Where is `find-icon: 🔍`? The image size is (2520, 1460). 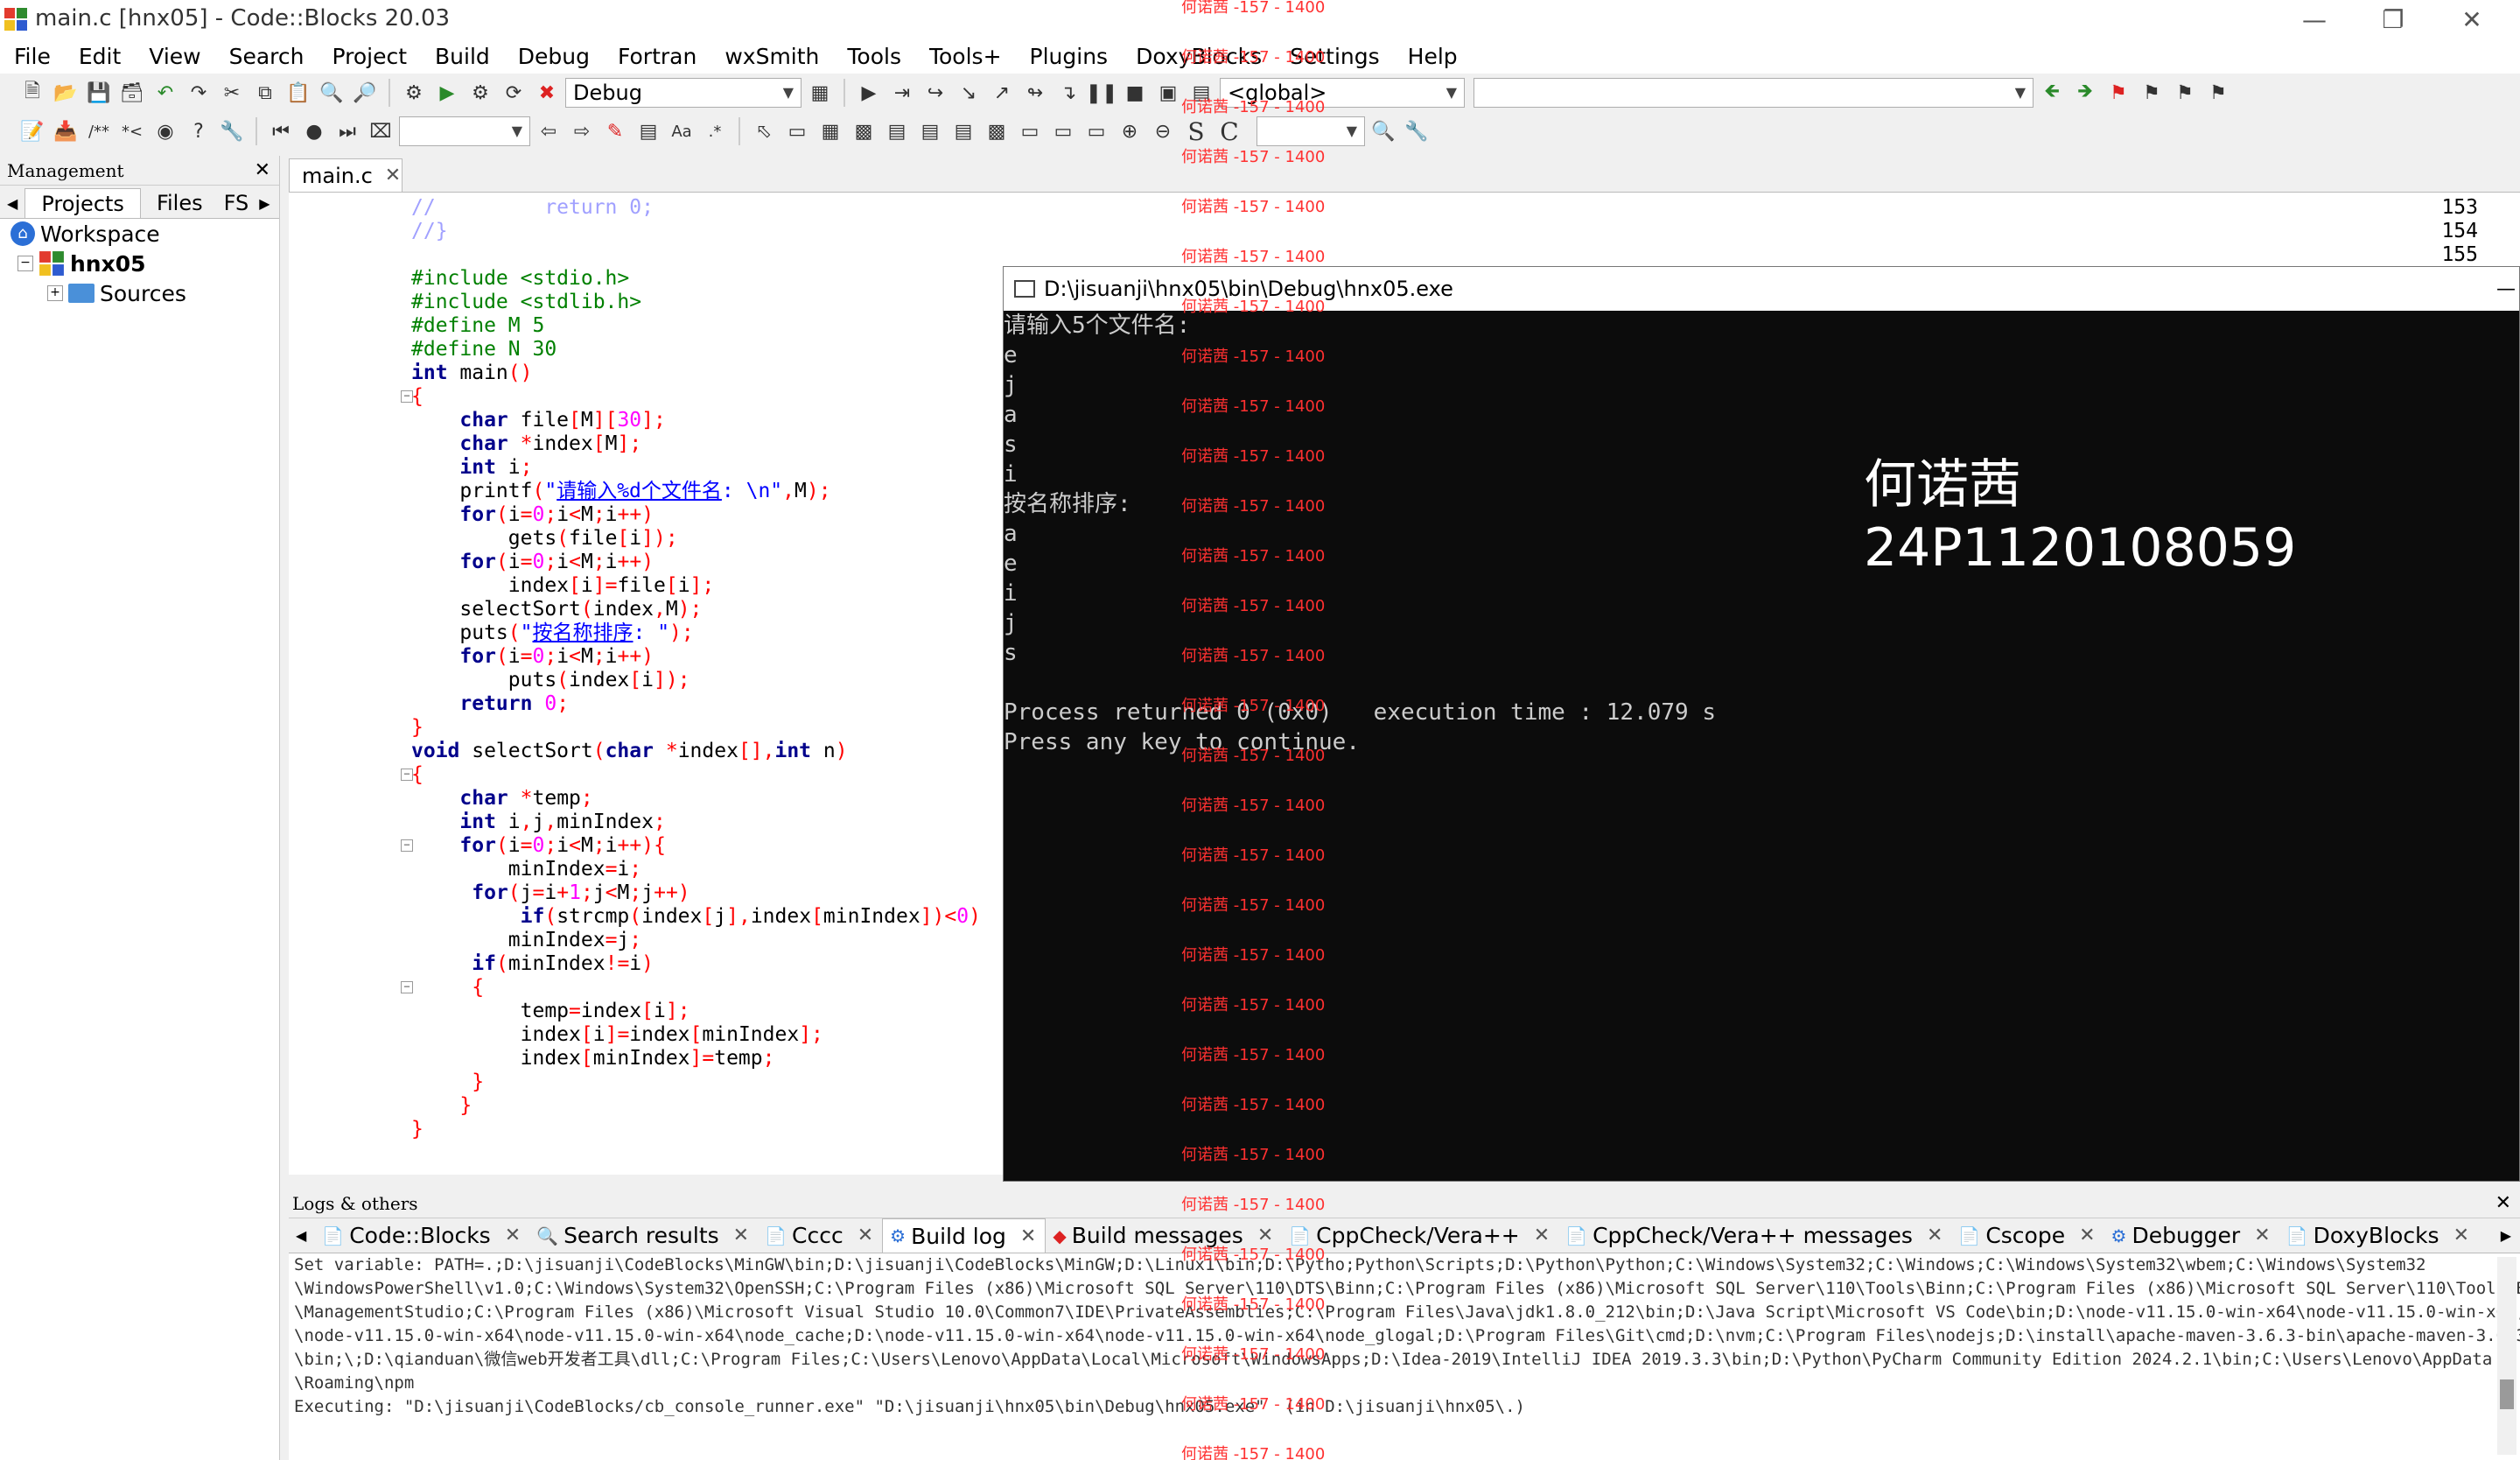 find-icon: 🔍 is located at coordinates (331, 93).